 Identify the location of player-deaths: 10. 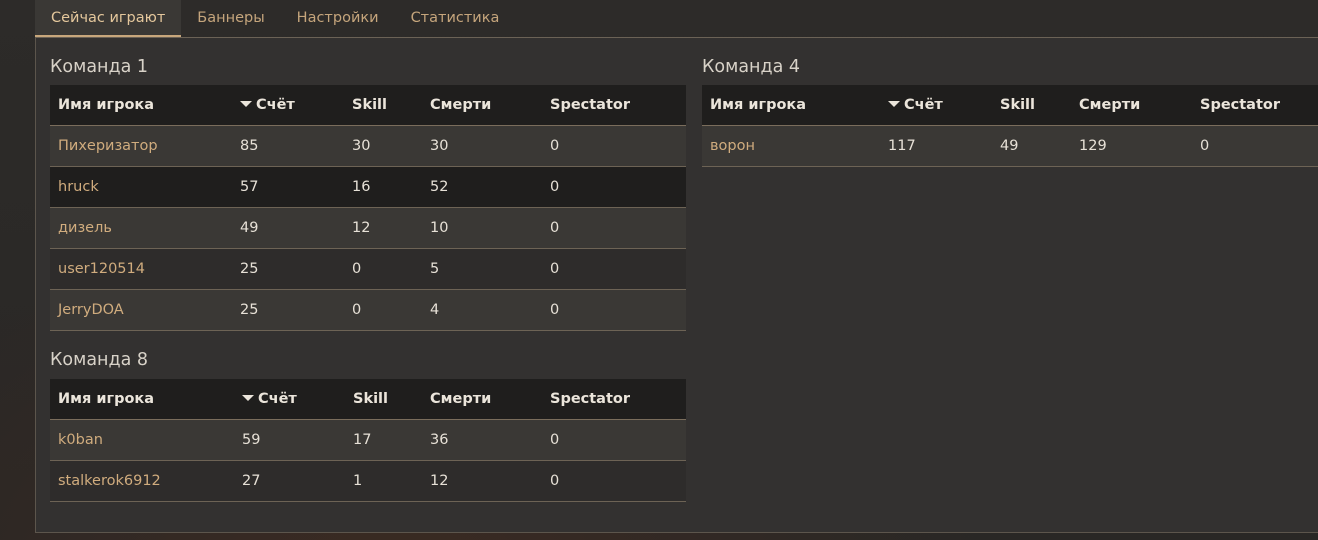
(482, 228).